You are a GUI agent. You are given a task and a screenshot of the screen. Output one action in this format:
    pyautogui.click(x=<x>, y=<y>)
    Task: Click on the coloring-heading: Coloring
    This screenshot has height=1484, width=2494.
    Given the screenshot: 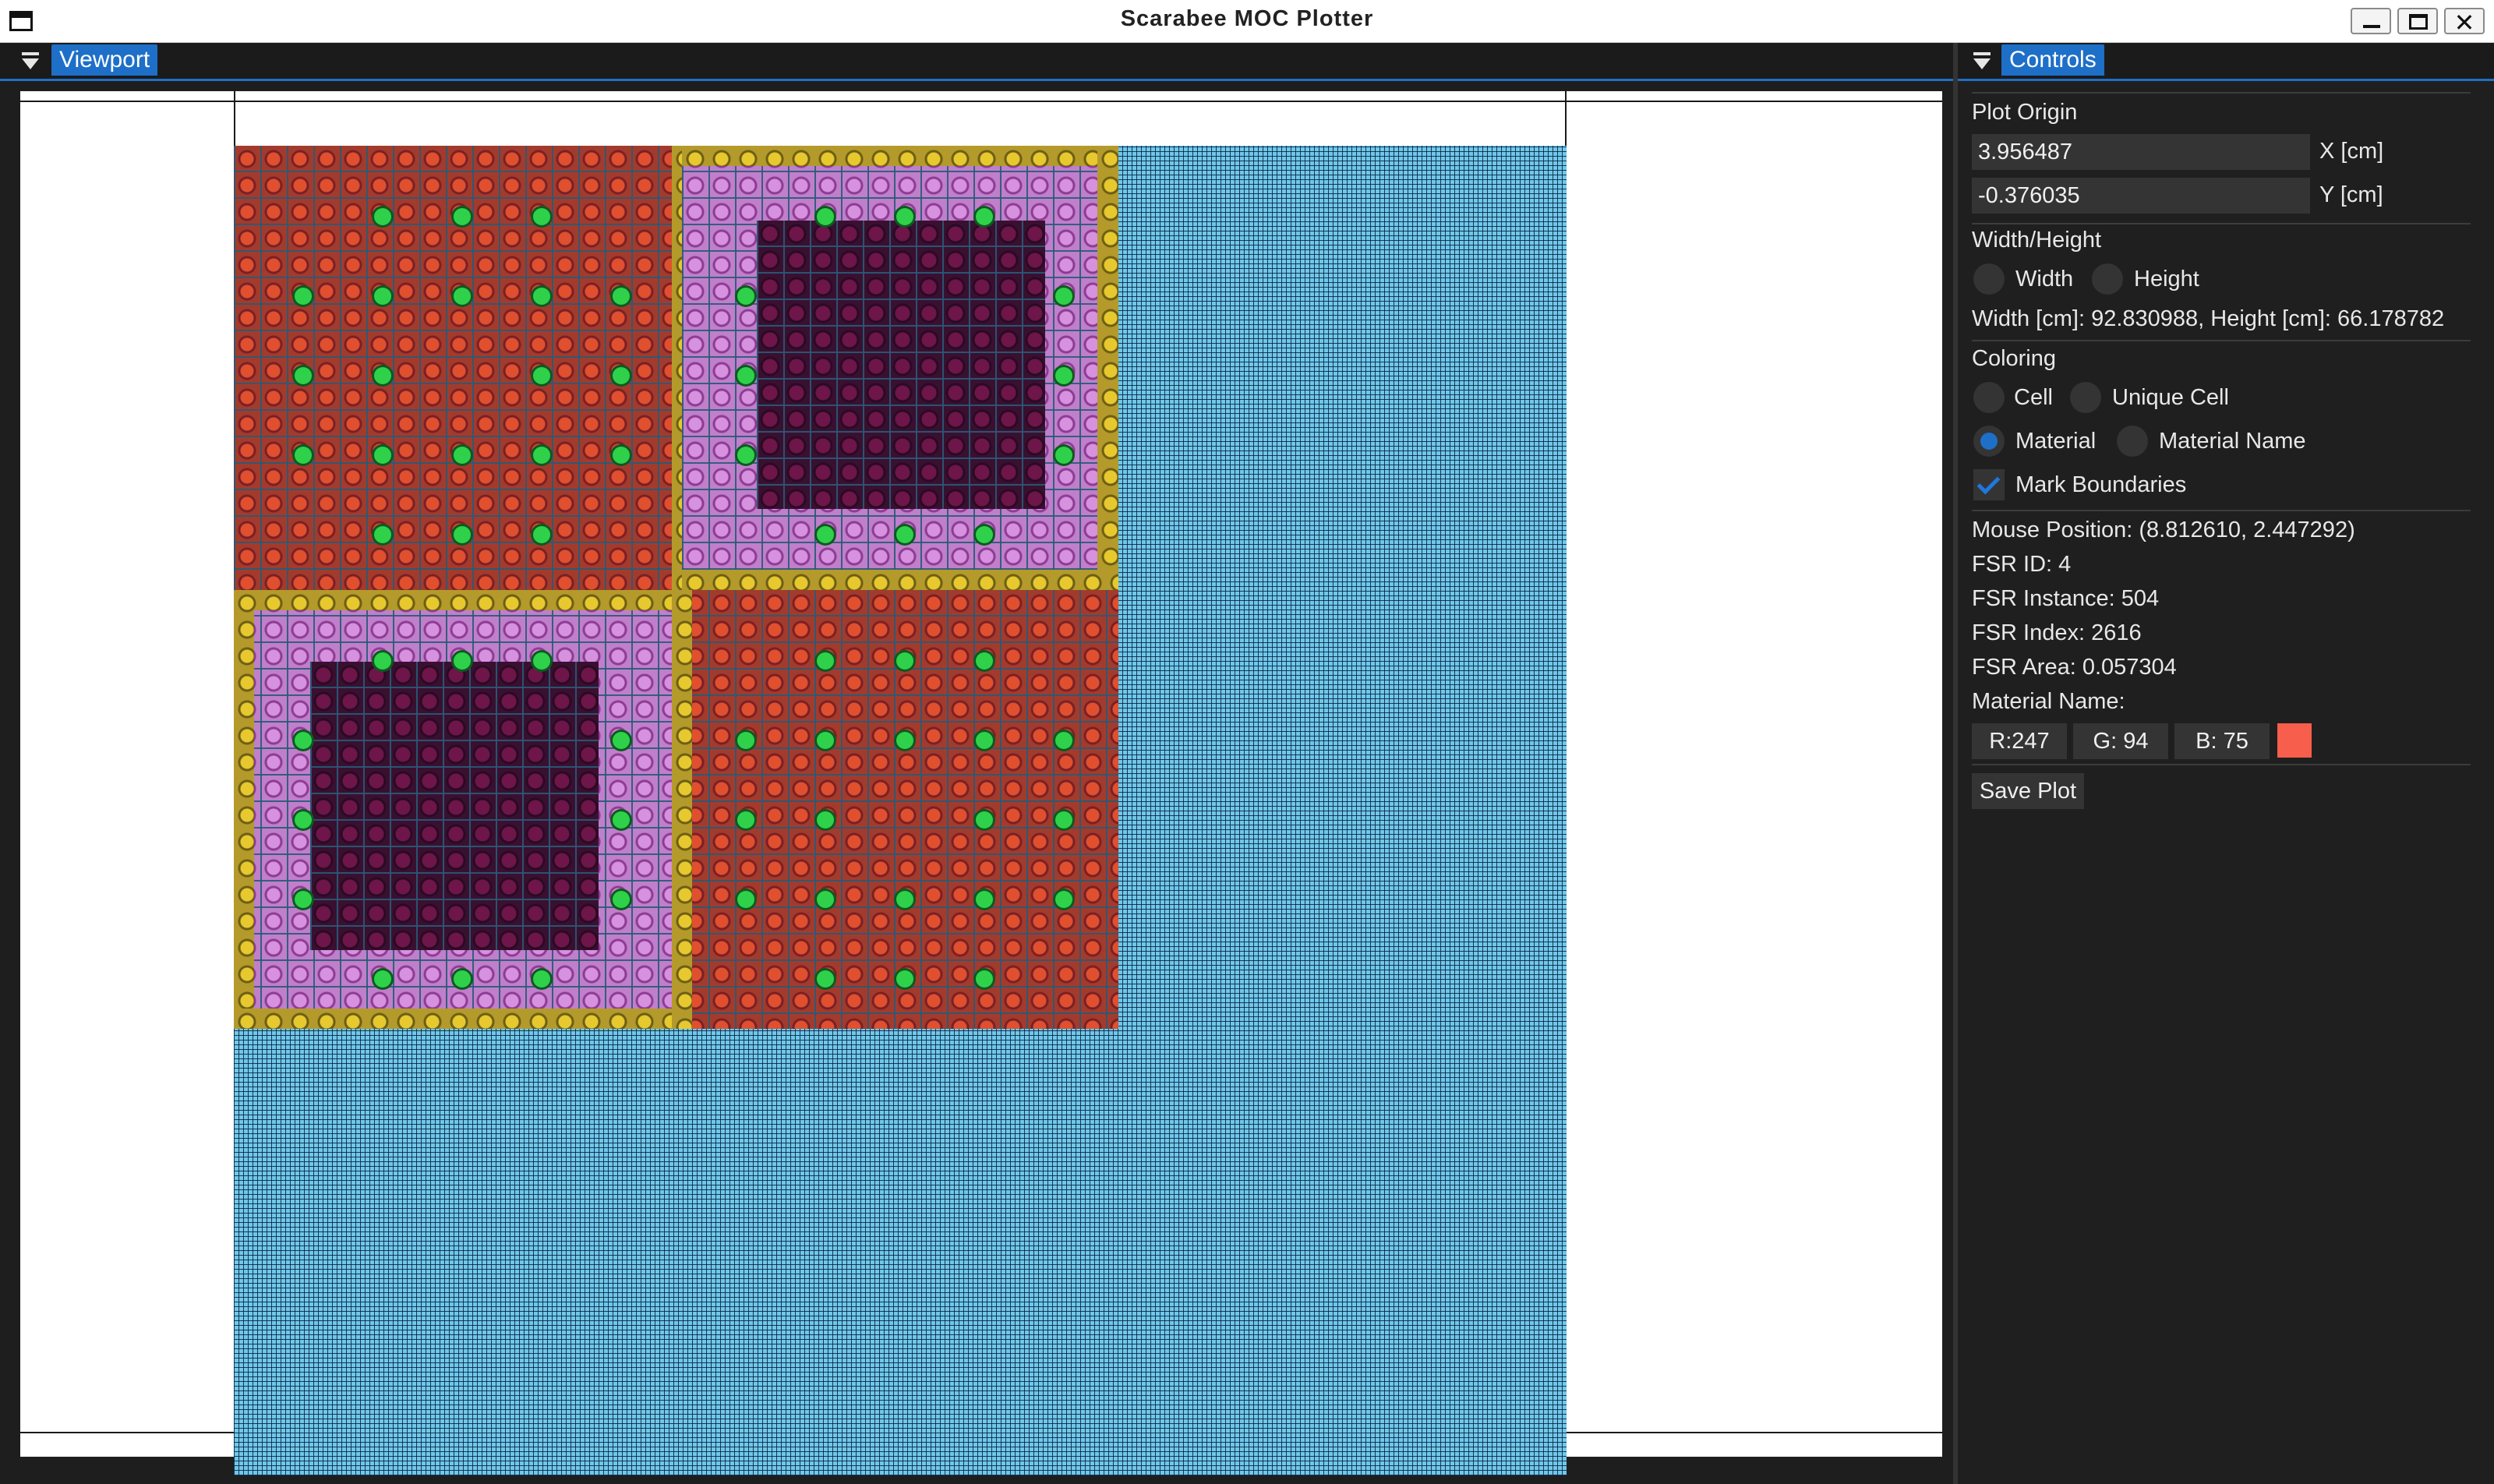 What is the action you would take?
    pyautogui.click(x=2014, y=358)
    